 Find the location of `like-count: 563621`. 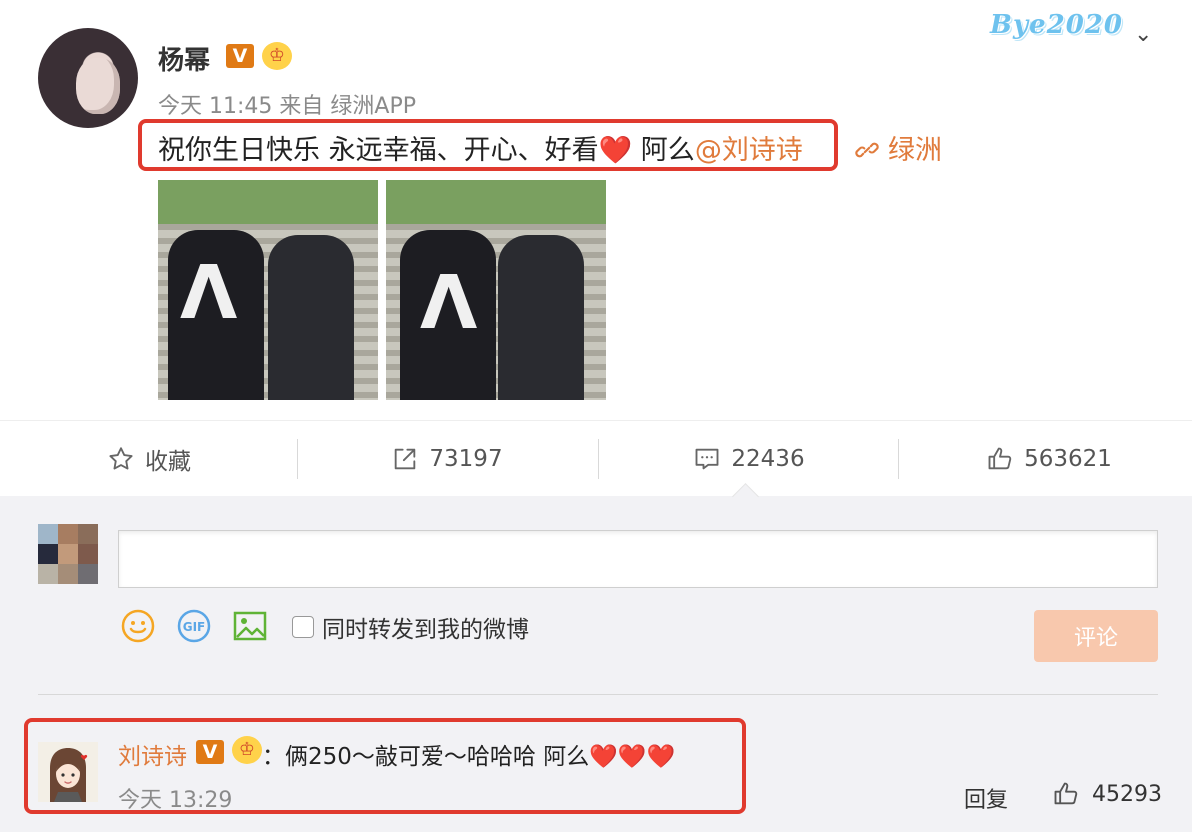

like-count: 563621 is located at coordinates (1068, 459).